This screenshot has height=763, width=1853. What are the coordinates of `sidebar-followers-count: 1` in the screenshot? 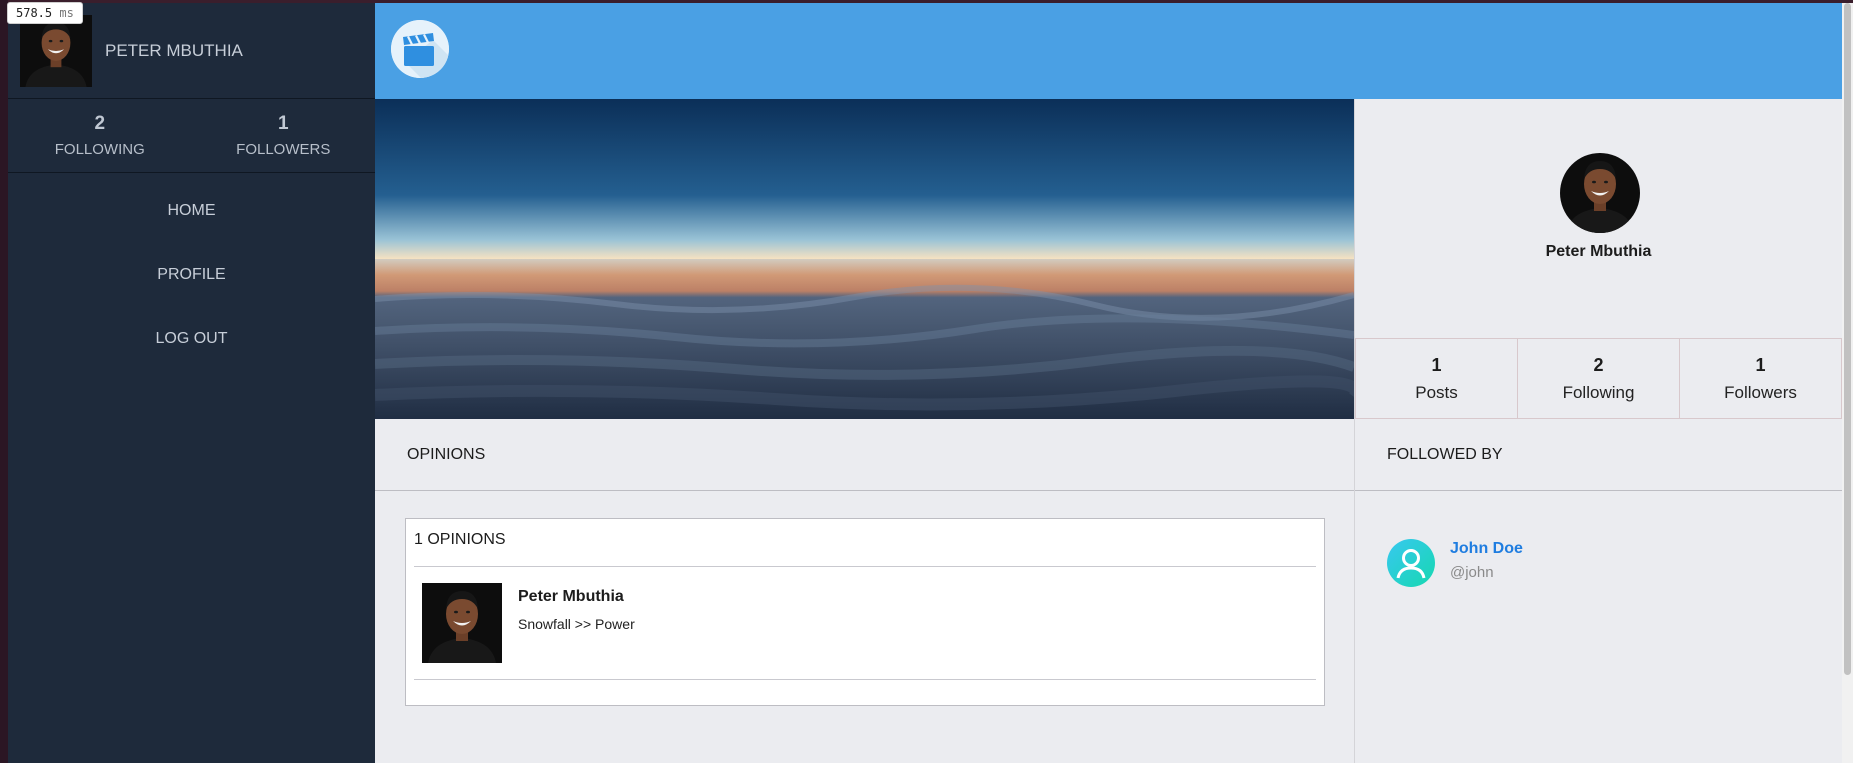 It's located at (283, 123).